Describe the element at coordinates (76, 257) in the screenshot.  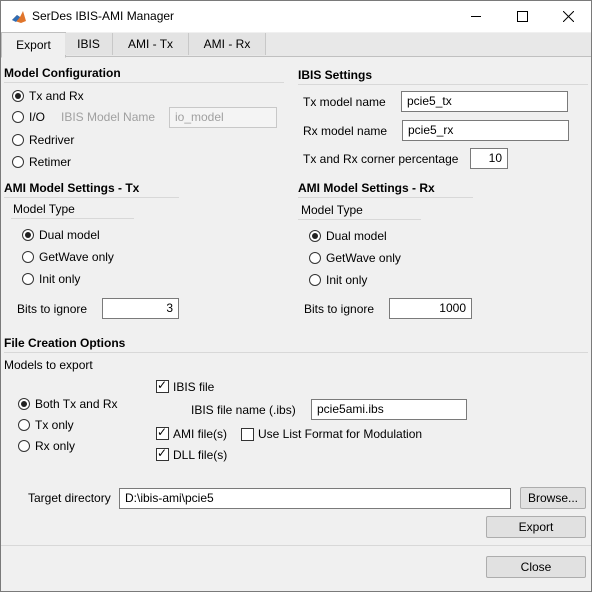
I see `tx-radio-getwave-only-label: GetWave only` at that location.